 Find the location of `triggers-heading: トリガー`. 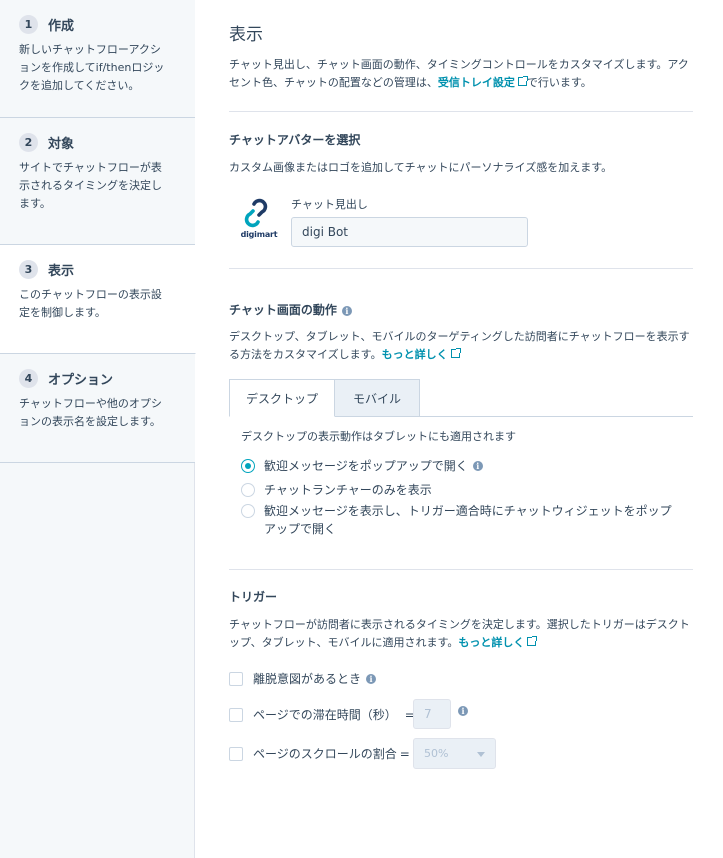

triggers-heading: トリガー is located at coordinates (253, 597).